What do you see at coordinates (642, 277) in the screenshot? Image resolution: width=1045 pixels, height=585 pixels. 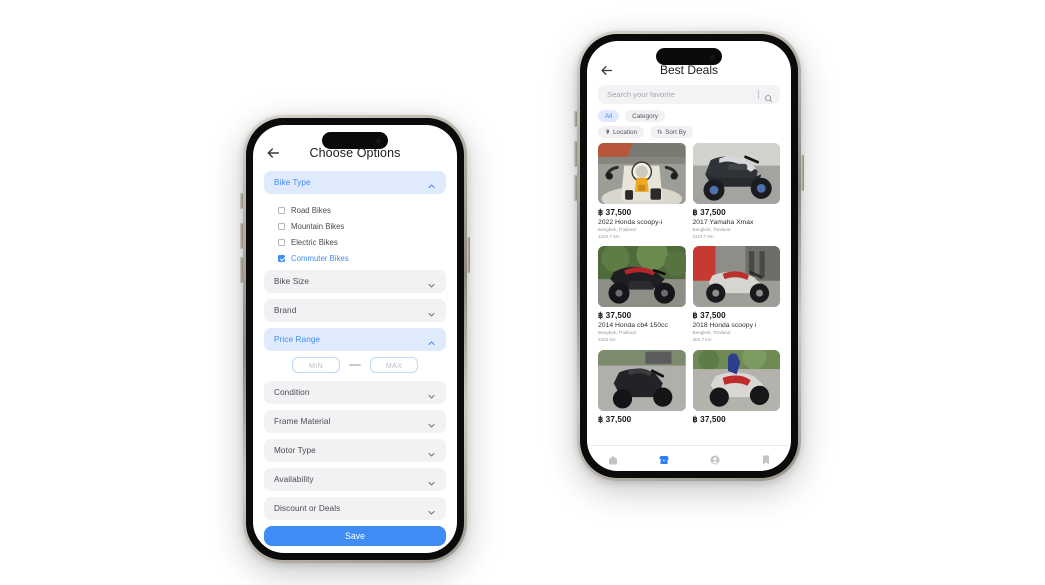 I see `listing-image-honda-cb4-black` at bounding box center [642, 277].